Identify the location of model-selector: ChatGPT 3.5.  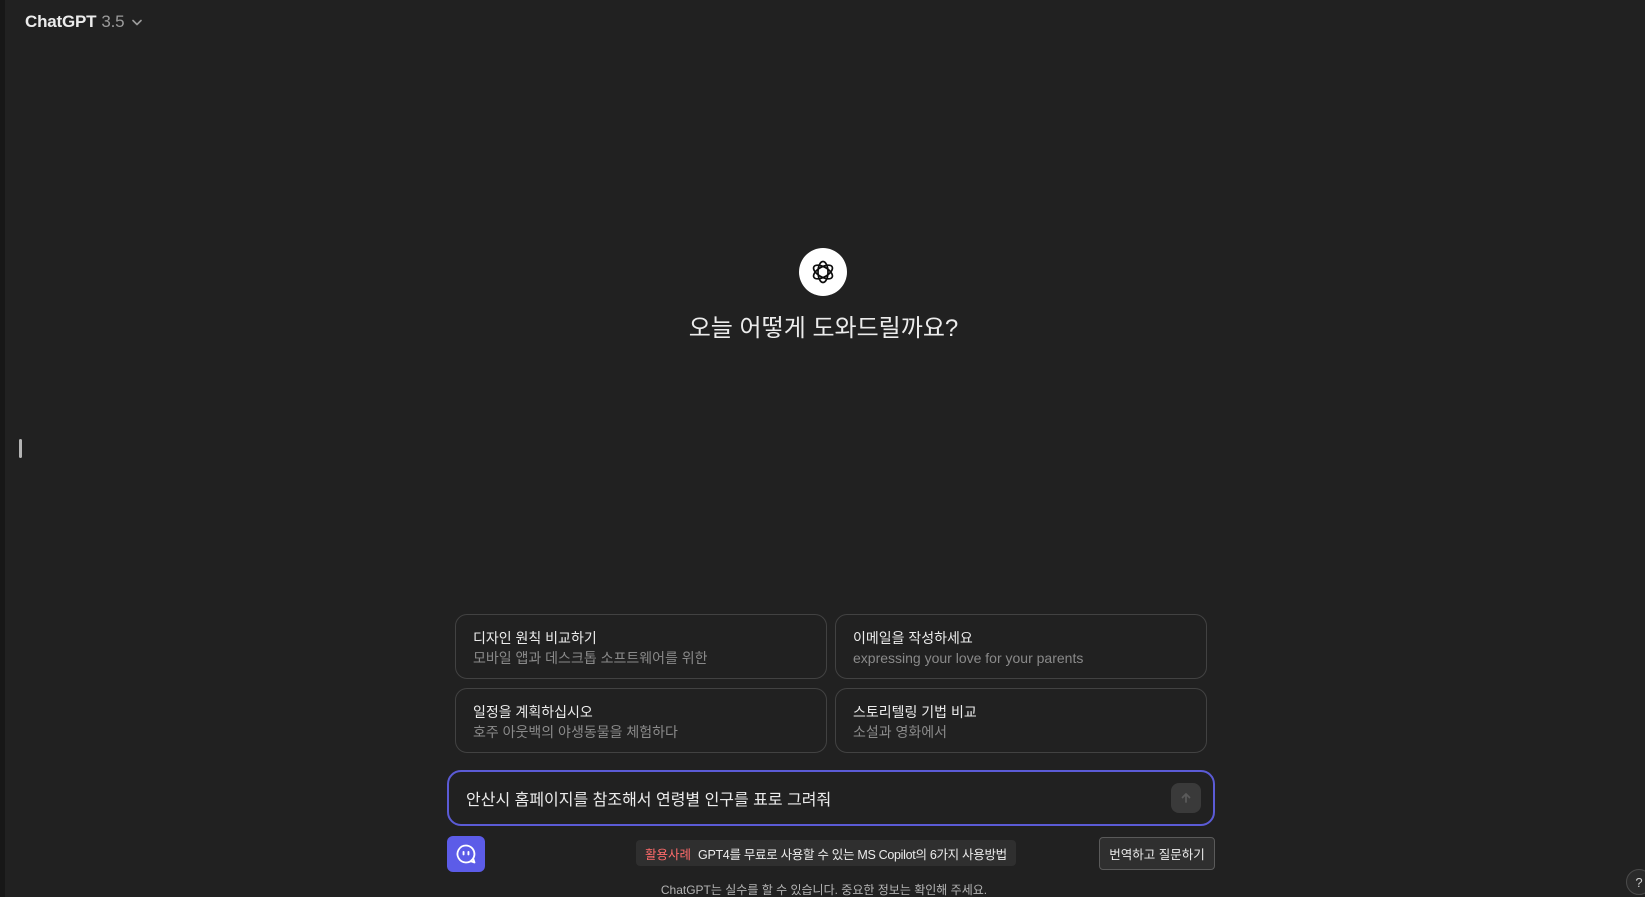
(84, 22).